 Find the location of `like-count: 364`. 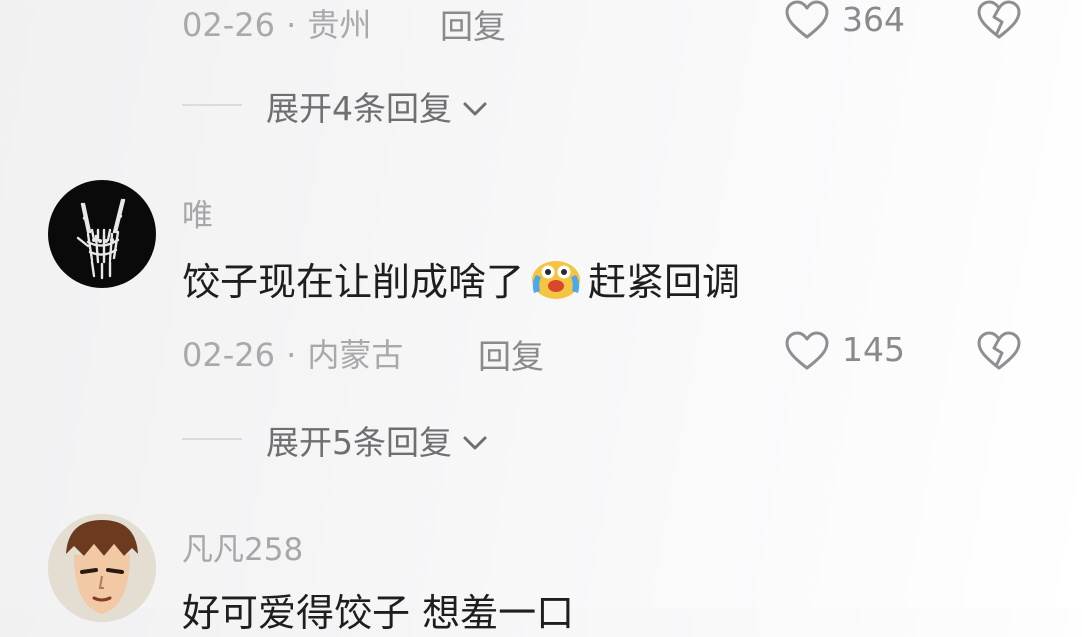

like-count: 364 is located at coordinates (873, 19).